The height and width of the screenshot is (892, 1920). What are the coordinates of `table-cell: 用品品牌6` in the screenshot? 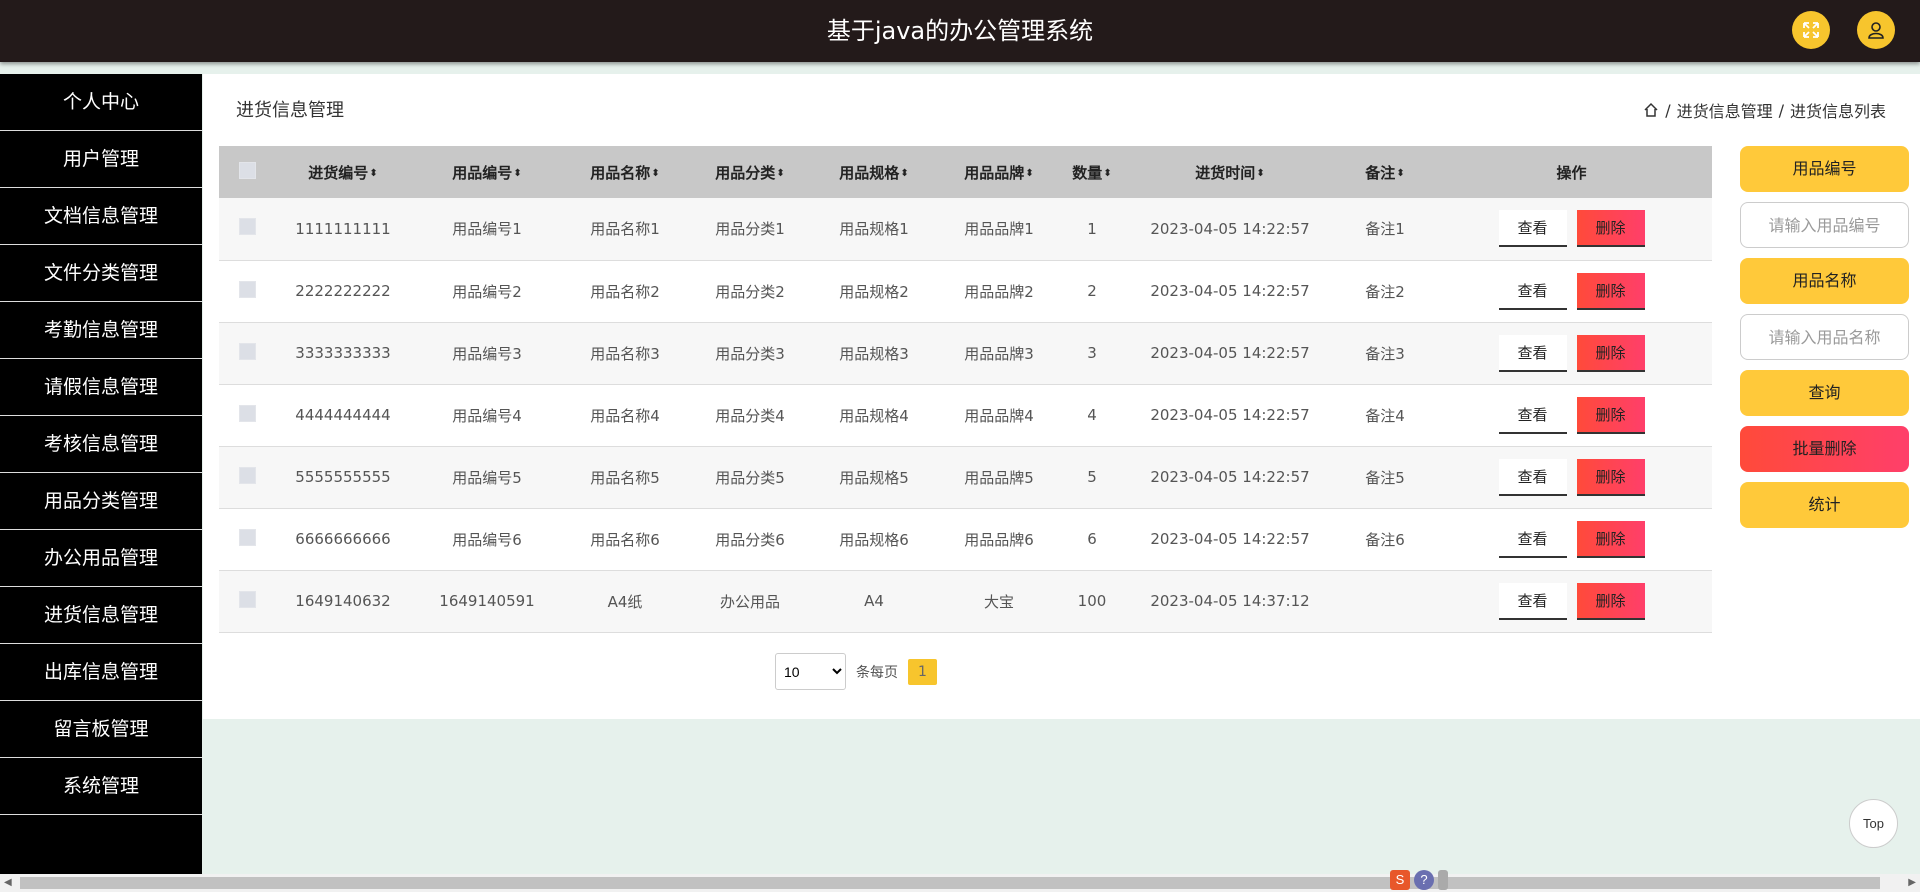 It's located at (999, 539).